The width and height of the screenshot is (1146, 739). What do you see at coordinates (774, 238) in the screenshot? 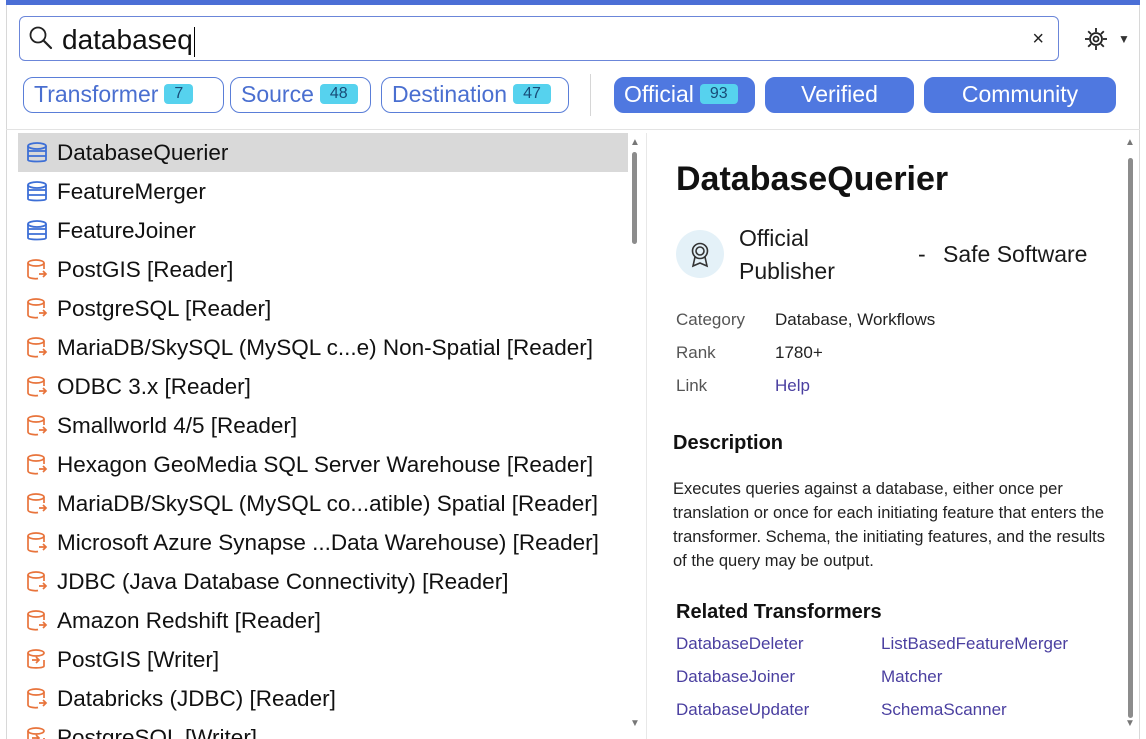
I see `publisher-type-line1: Official` at bounding box center [774, 238].